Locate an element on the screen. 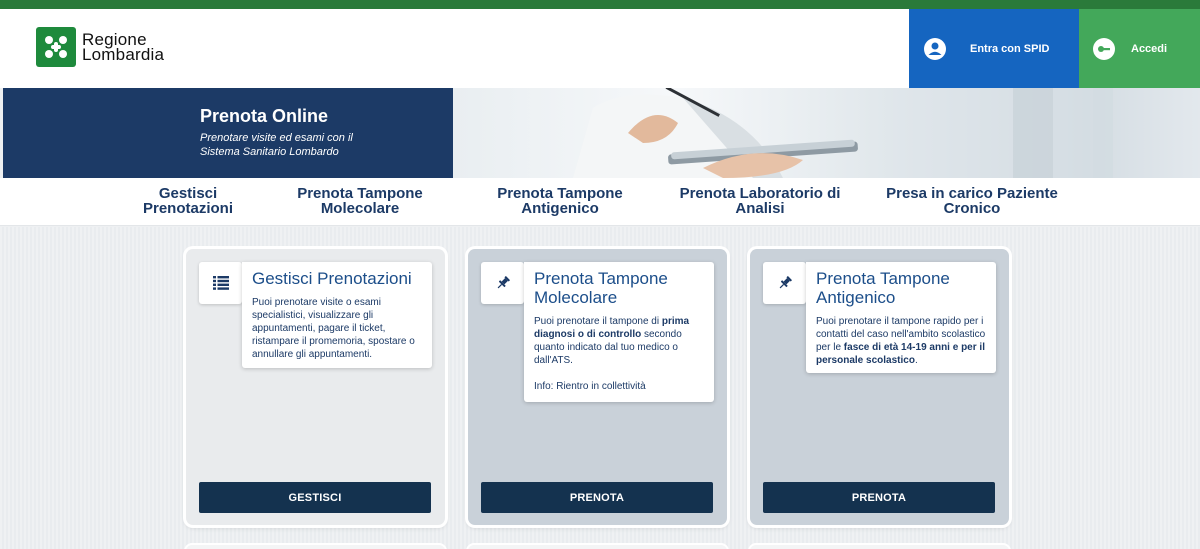 This screenshot has width=1200, height=549. nav-label-line-1: Gestisci is located at coordinates (188, 193).